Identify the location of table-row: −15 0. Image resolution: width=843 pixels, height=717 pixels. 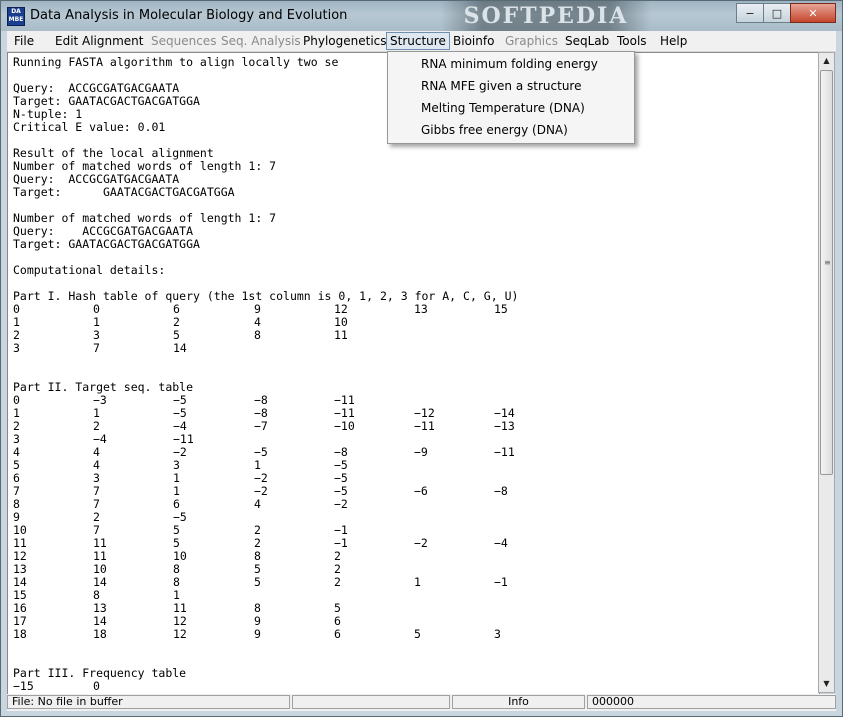
(413, 686).